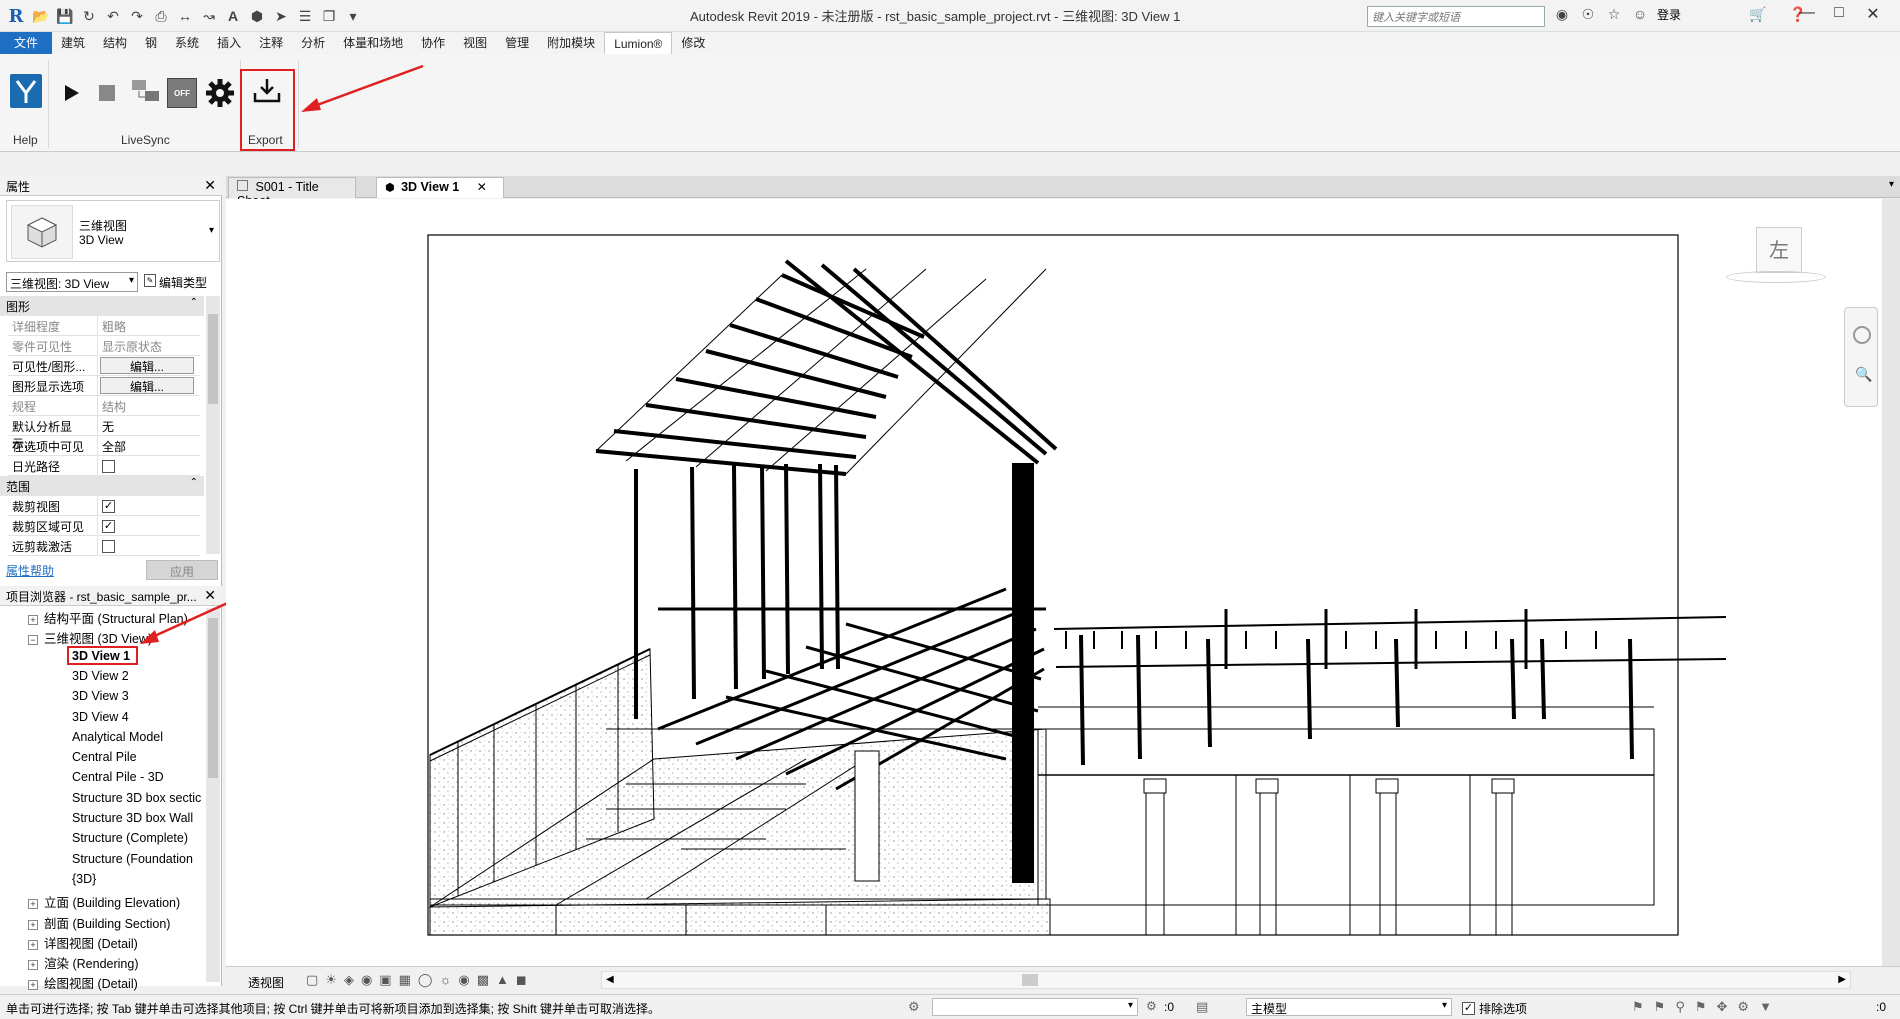 The height and width of the screenshot is (1019, 1900). Describe the element at coordinates (113, 16) in the screenshot. I see `undo-icon: ↶` at that location.